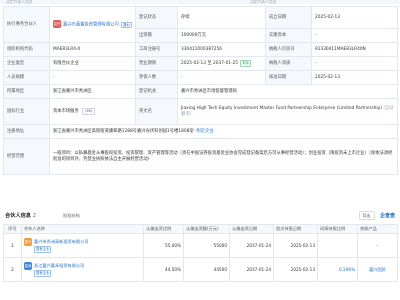 Image resolution: width=400 pixels, height=300 pixels. What do you see at coordinates (28, 266) in the screenshot?
I see `partner-avatar: 嘉睿` at bounding box center [28, 266].